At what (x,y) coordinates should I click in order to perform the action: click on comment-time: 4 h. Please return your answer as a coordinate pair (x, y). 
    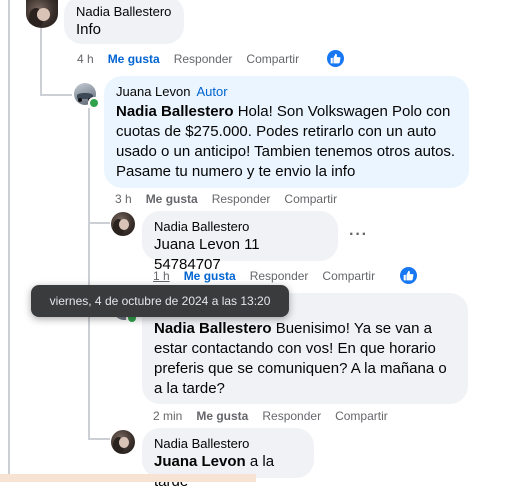
    Looking at the image, I should click on (85, 59).